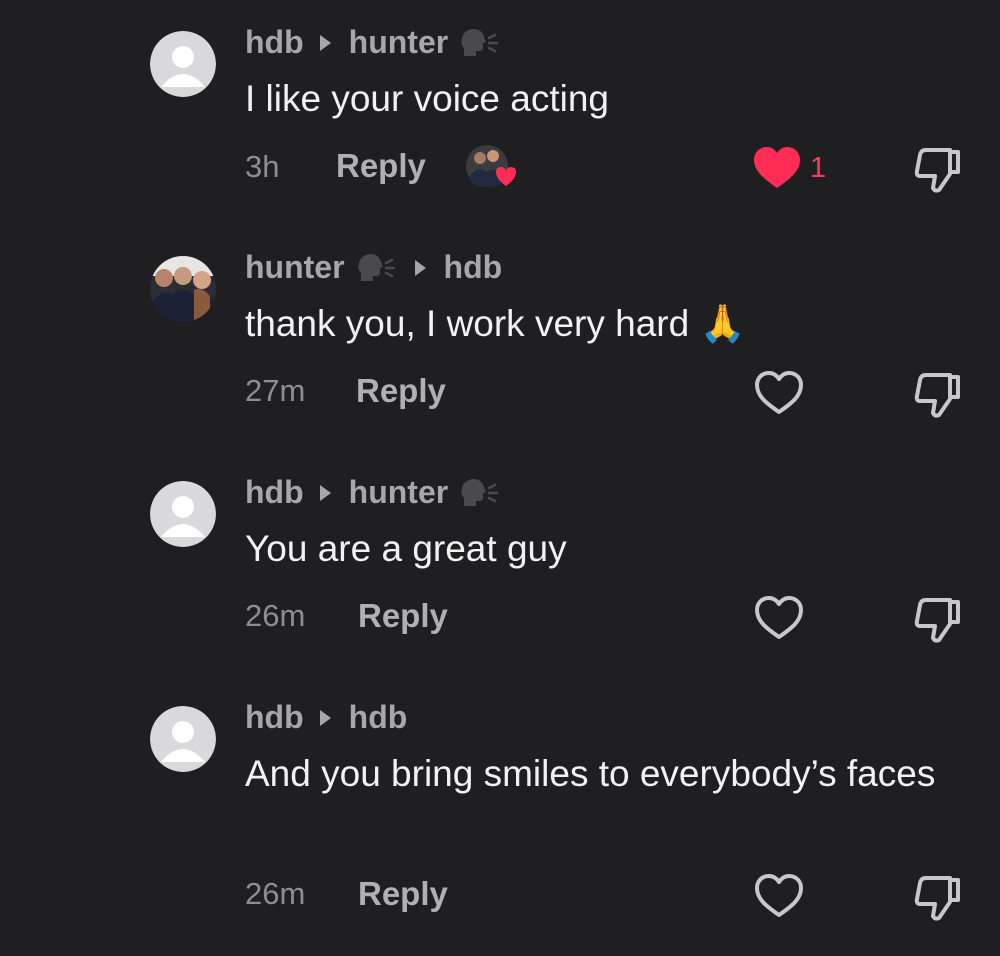  I want to click on comment-text: You are a great guy, so click(406, 548).